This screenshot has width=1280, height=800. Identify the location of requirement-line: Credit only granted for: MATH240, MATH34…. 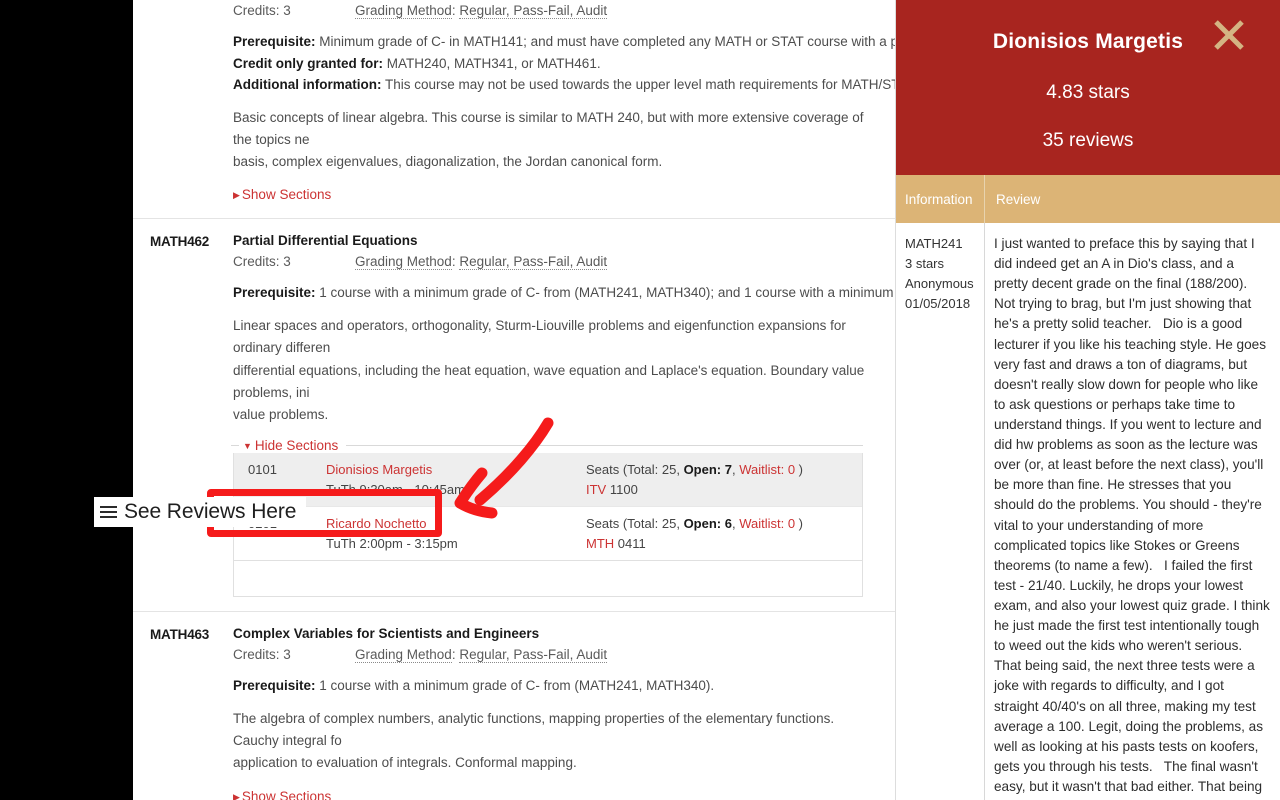
(556, 64).